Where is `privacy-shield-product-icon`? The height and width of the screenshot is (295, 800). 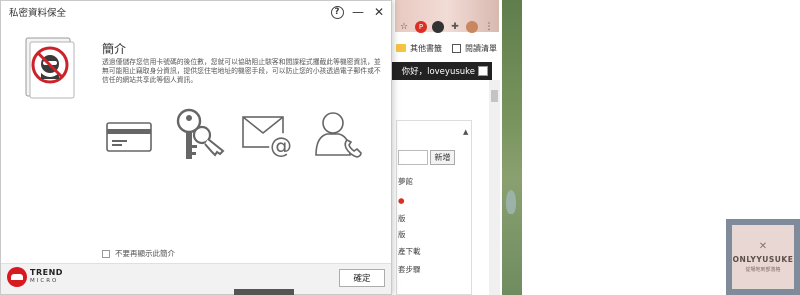
privacy-shield-product-icon is located at coordinates (50, 68).